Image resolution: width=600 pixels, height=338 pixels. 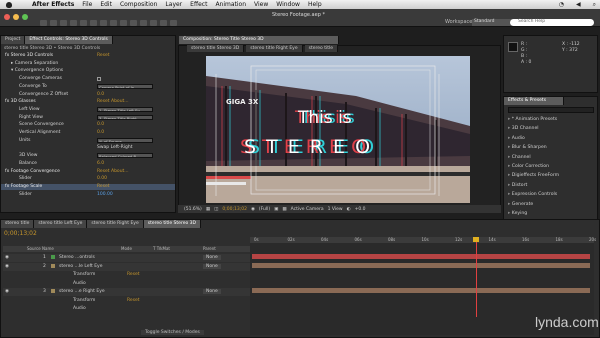 What do you see at coordinates (315, 4) in the screenshot?
I see `menu-help: Help` at bounding box center [315, 4].